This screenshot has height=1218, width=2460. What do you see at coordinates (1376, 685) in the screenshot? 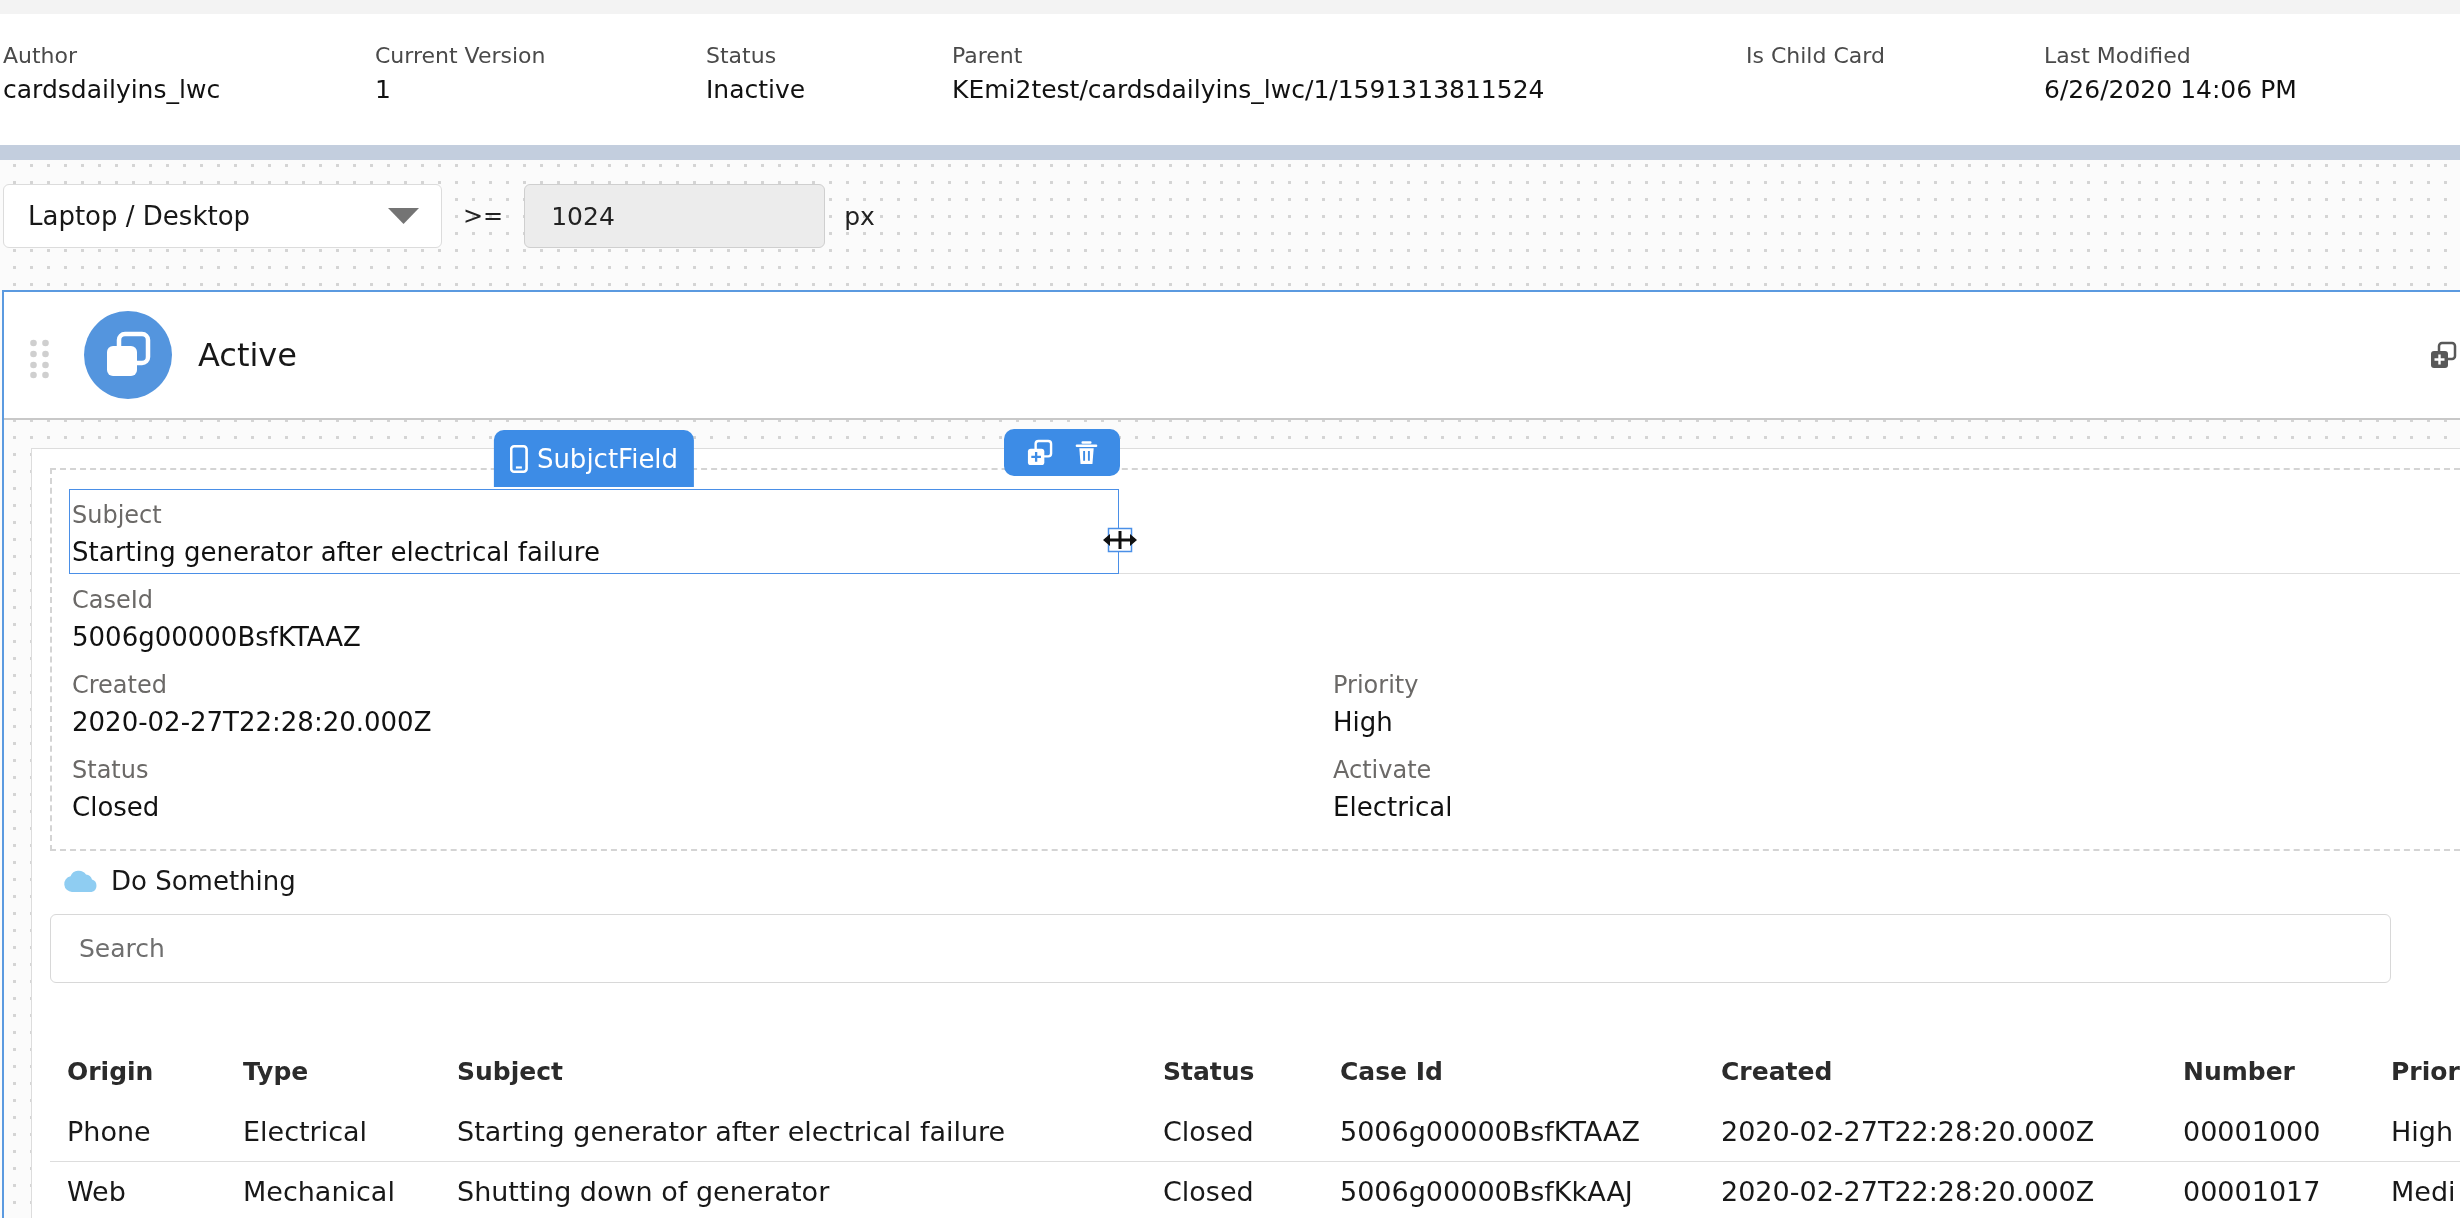
I see `field-label: Priority` at bounding box center [1376, 685].